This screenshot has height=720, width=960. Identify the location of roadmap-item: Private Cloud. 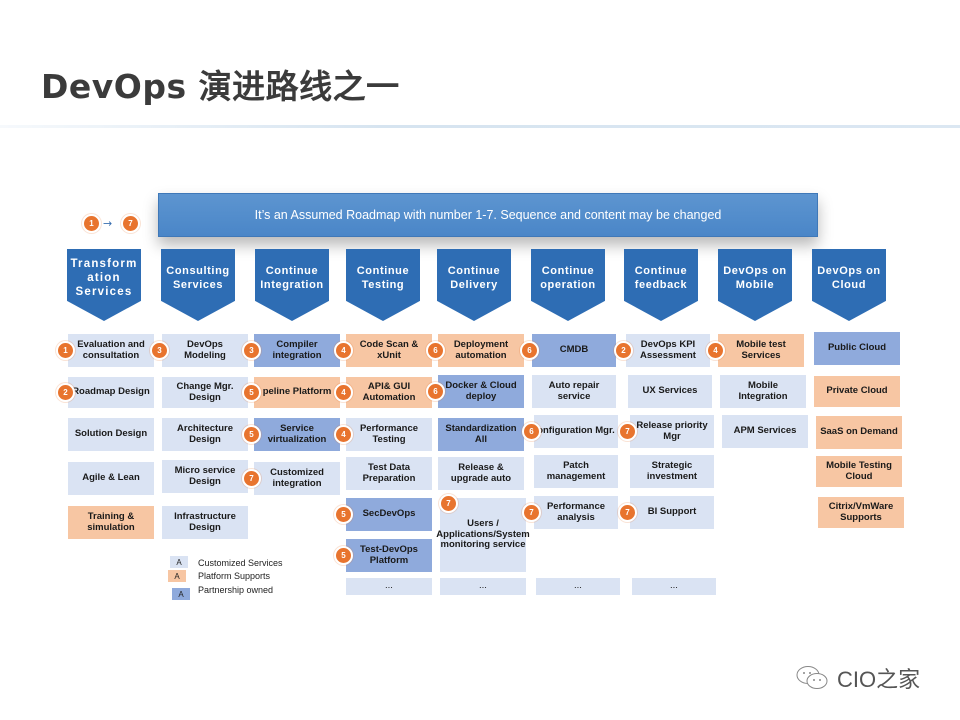
(857, 391).